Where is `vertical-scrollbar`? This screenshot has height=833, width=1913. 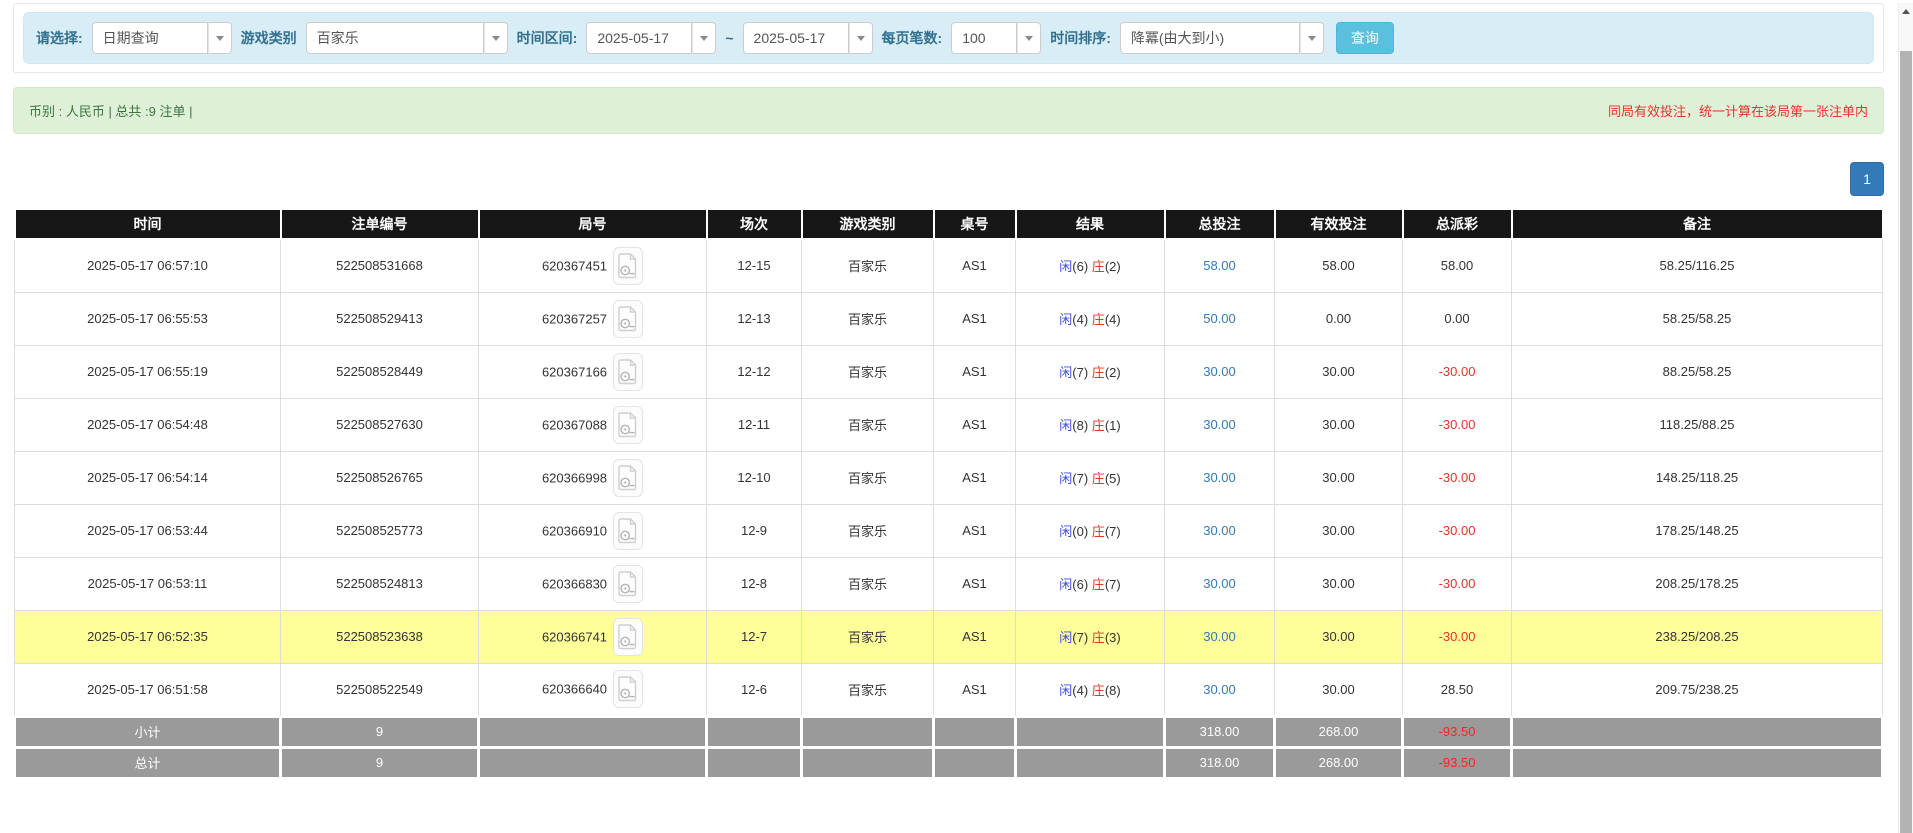 vertical-scrollbar is located at coordinates (1905, 418).